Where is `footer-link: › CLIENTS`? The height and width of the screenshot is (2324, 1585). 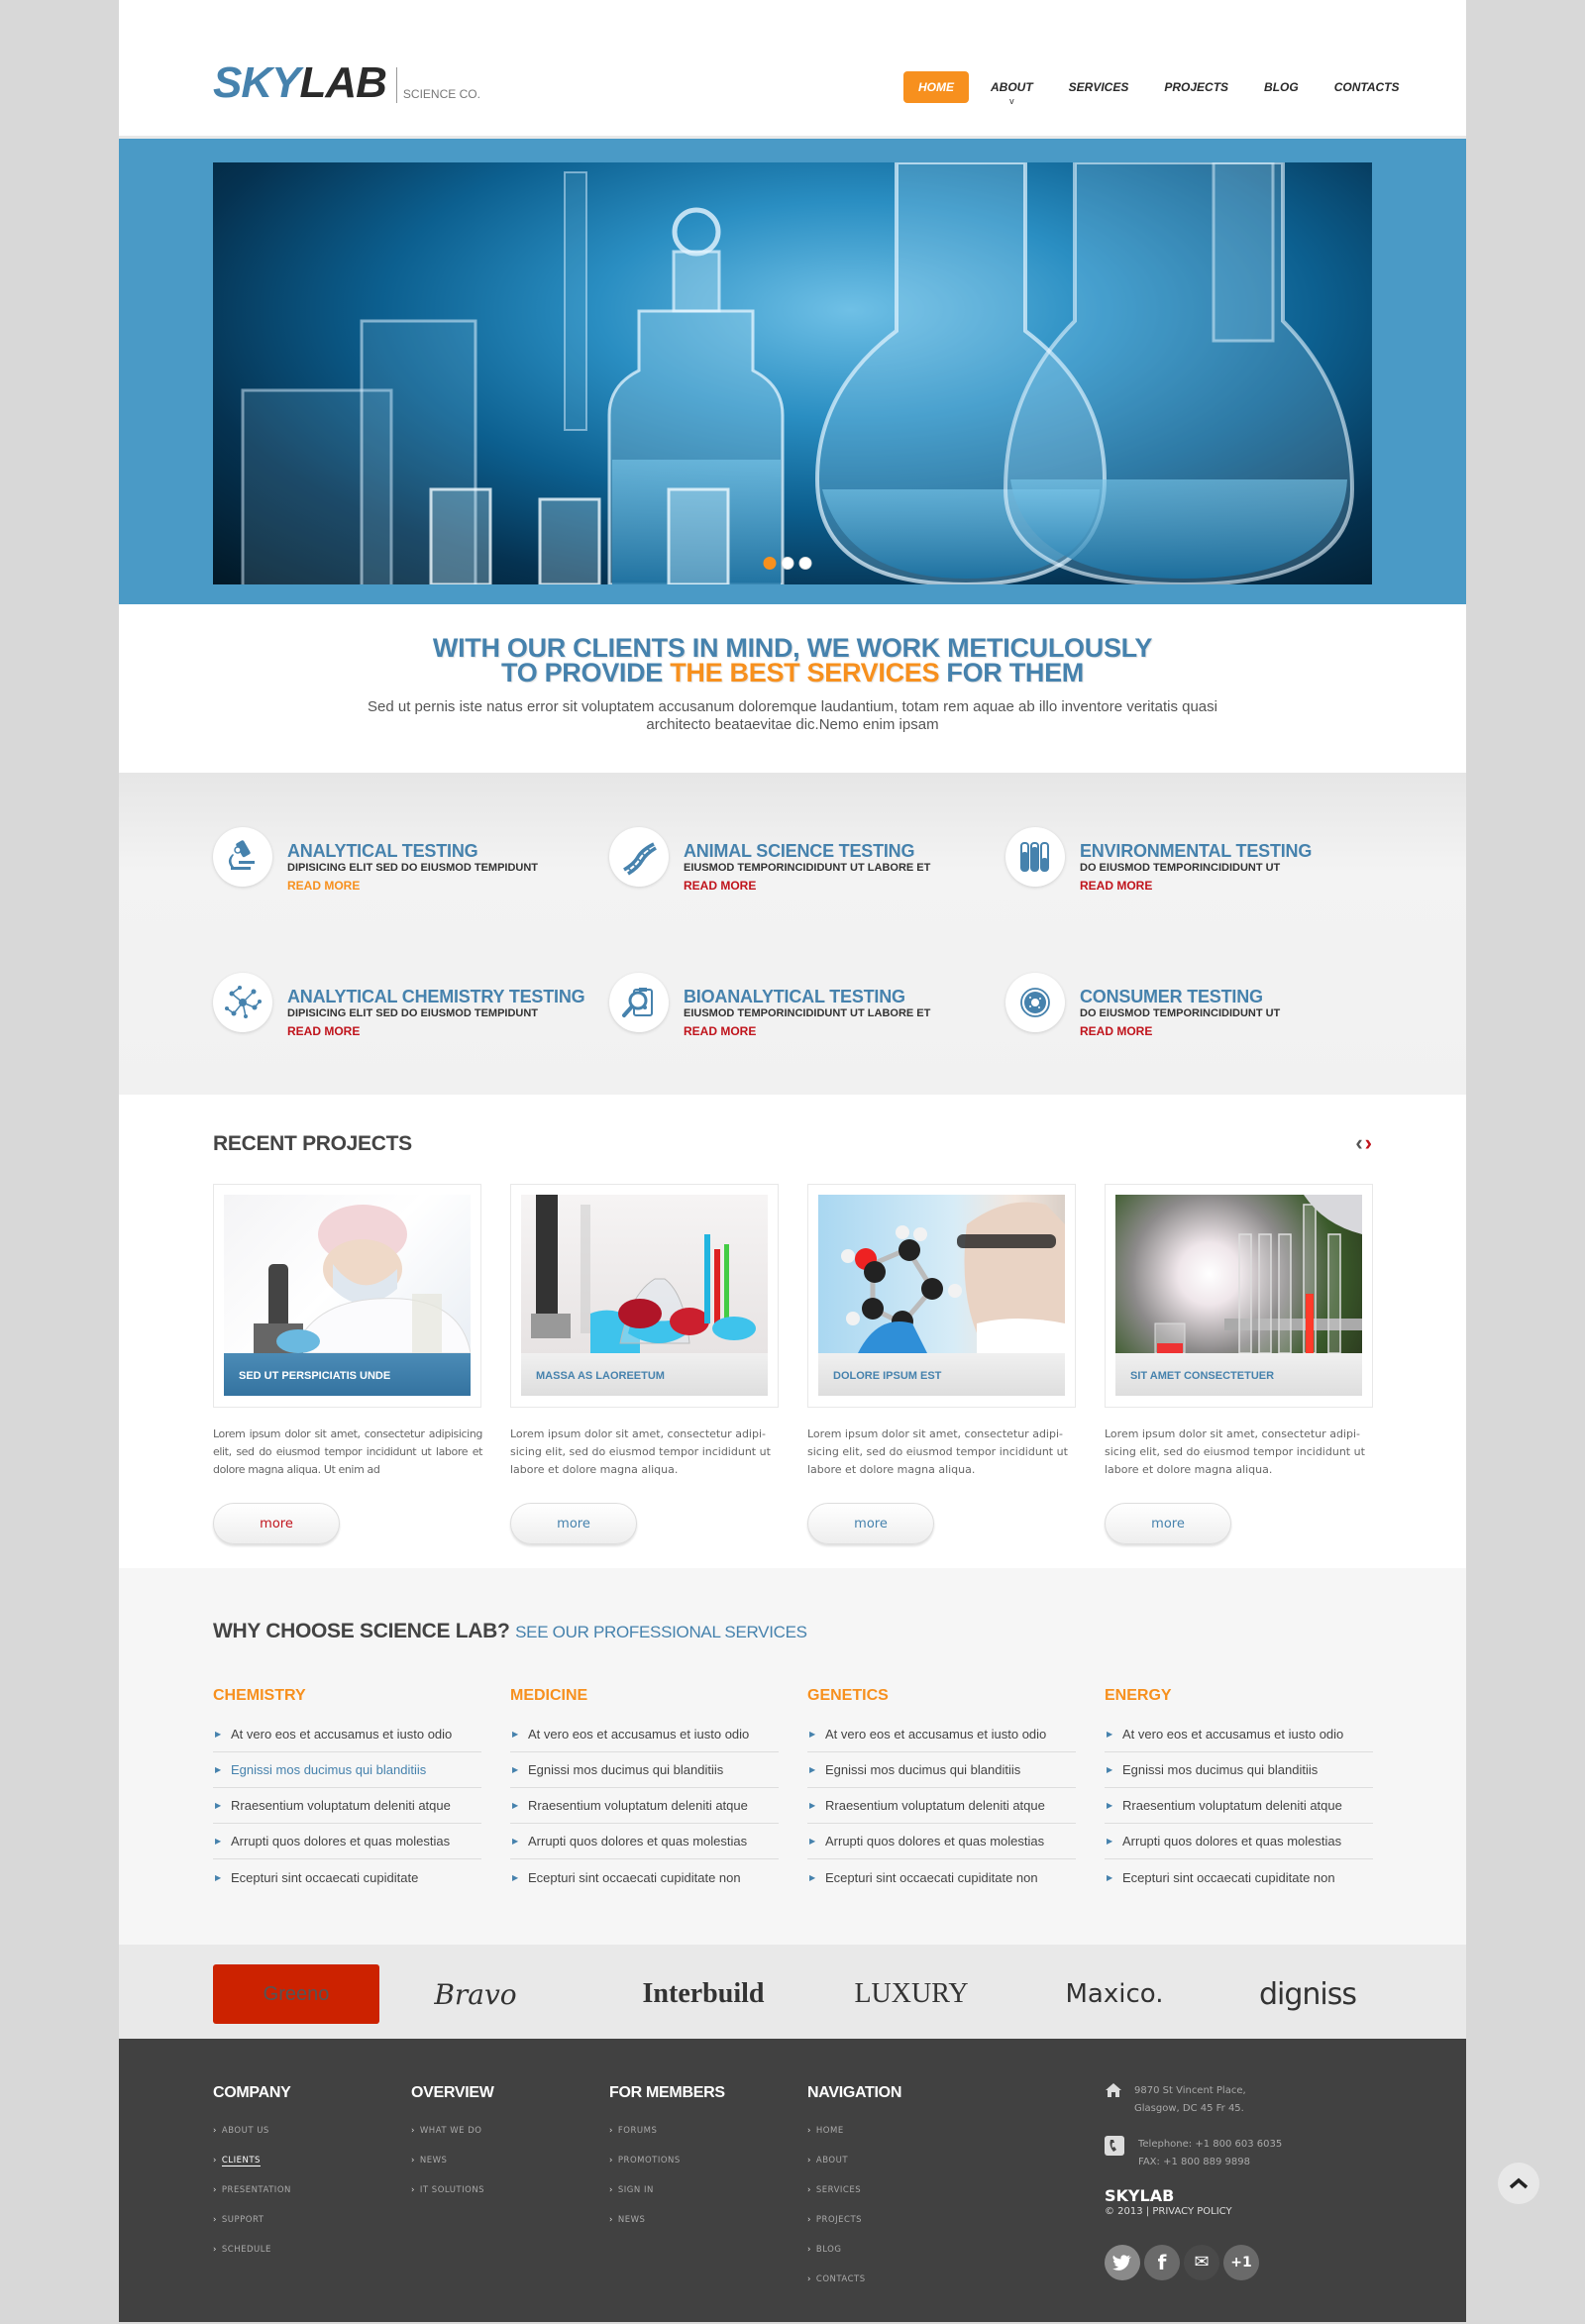 footer-link: › CLIENTS is located at coordinates (252, 2171).